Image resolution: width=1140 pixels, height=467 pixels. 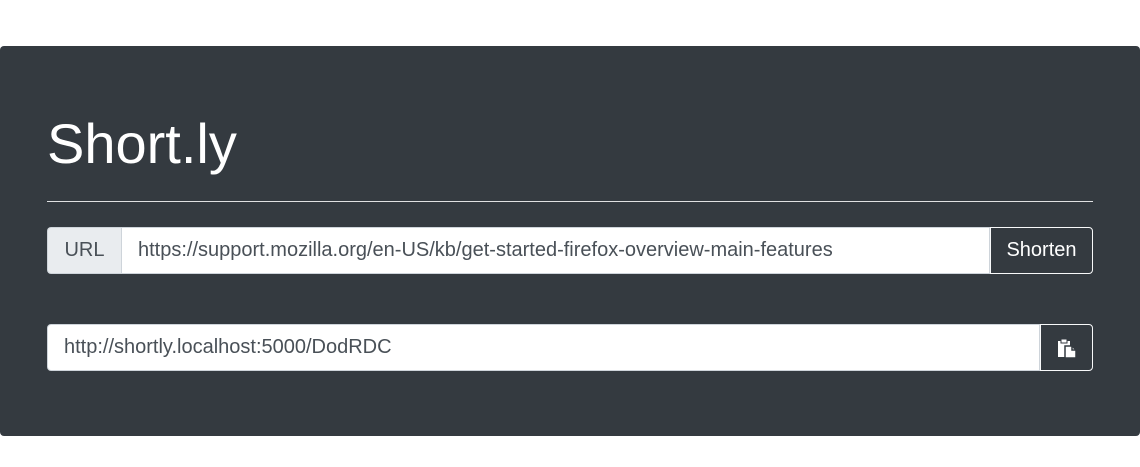 I want to click on short-url-group, so click(x=570, y=347).